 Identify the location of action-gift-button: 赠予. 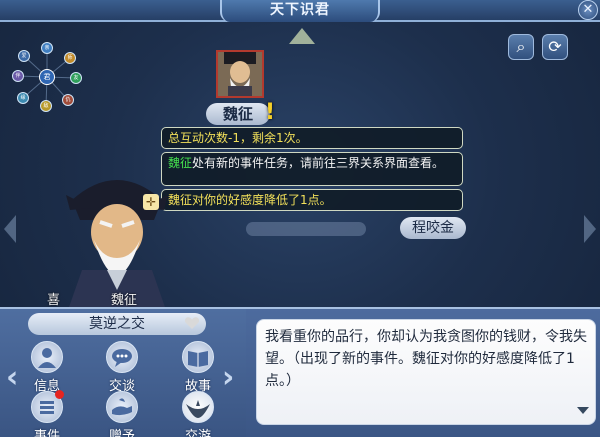
(122, 414).